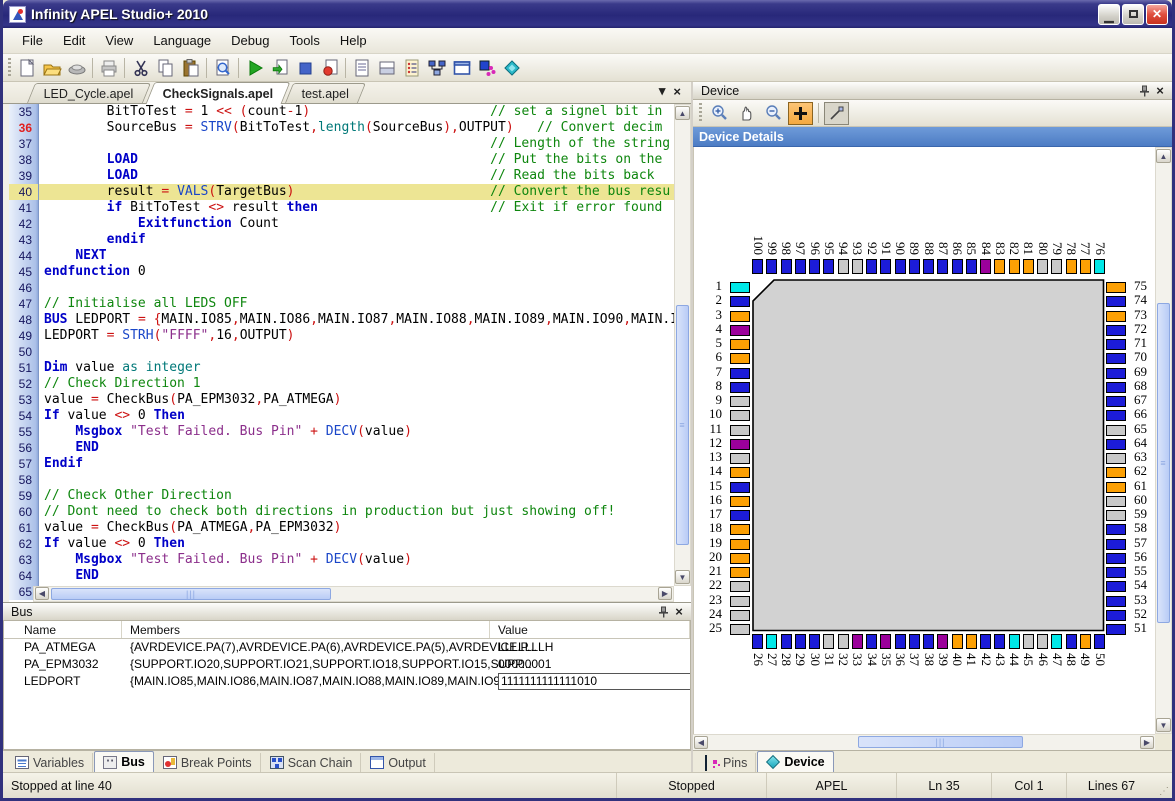 Image resolution: width=1175 pixels, height=801 pixels. I want to click on tab-bus: Bus, so click(124, 761).